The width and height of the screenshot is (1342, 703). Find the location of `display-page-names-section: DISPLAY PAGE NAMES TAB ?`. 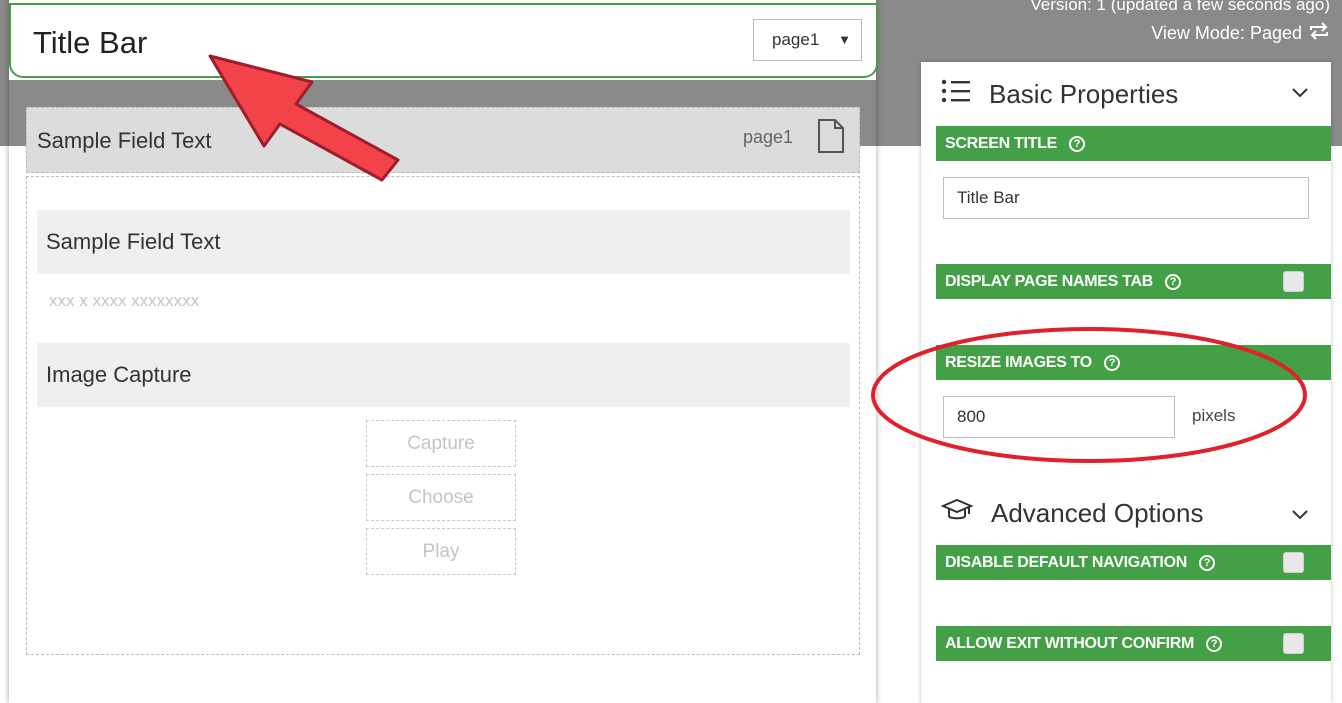

display-page-names-section: DISPLAY PAGE NAMES TAB ? is located at coordinates (1133, 281).